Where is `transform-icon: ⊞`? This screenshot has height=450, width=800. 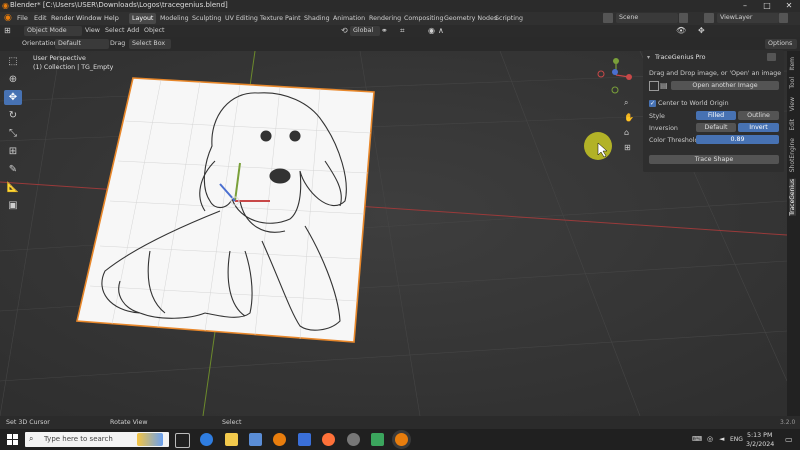 transform-icon: ⊞ is located at coordinates (13, 151).